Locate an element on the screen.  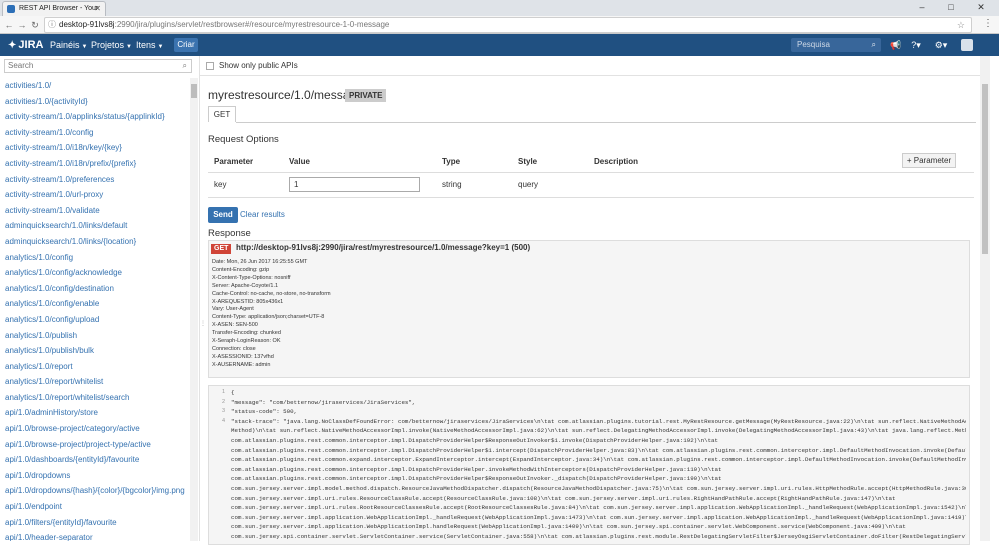
add-parameter-button: + Parameter is located at coordinates (929, 160).